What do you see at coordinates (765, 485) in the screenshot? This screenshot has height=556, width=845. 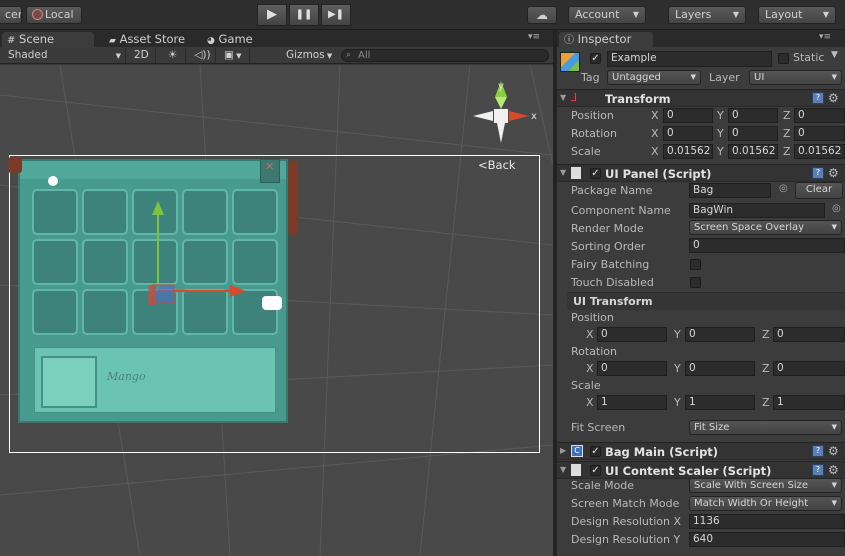 I see `scale-mode-dropdown: Scale With Screen Size ▼` at bounding box center [765, 485].